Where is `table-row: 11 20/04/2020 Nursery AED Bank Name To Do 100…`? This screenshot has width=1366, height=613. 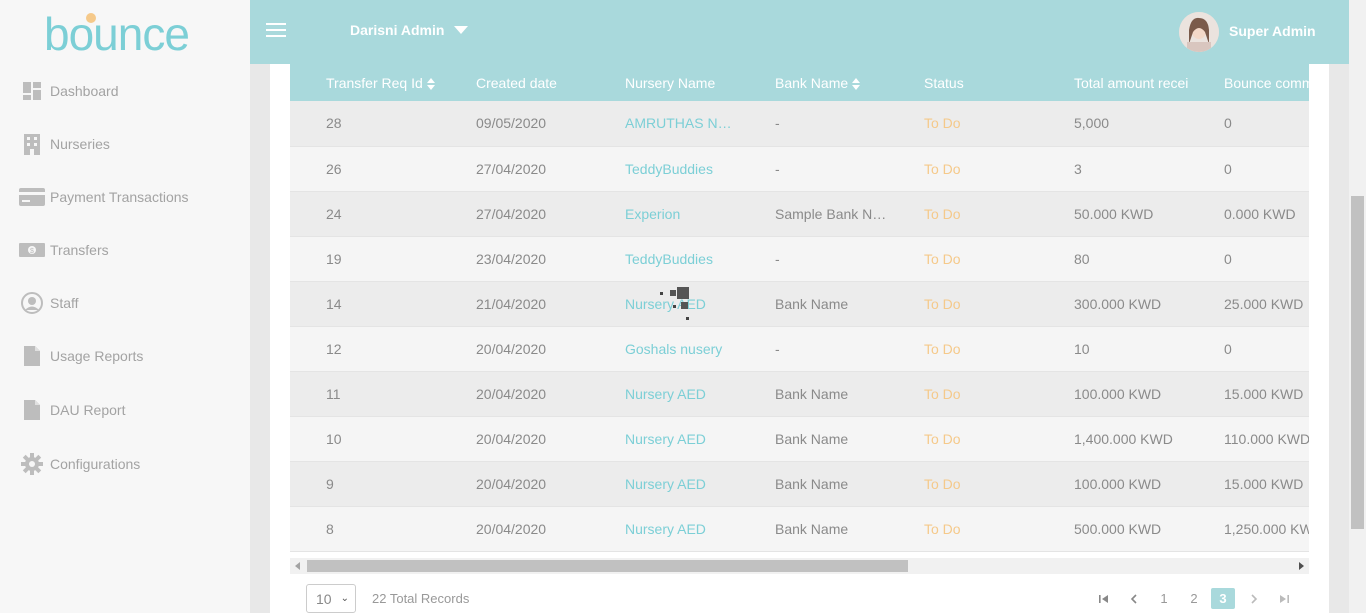 table-row: 11 20/04/2020 Nursery AED Bank Name To Do 100… is located at coordinates (799, 393).